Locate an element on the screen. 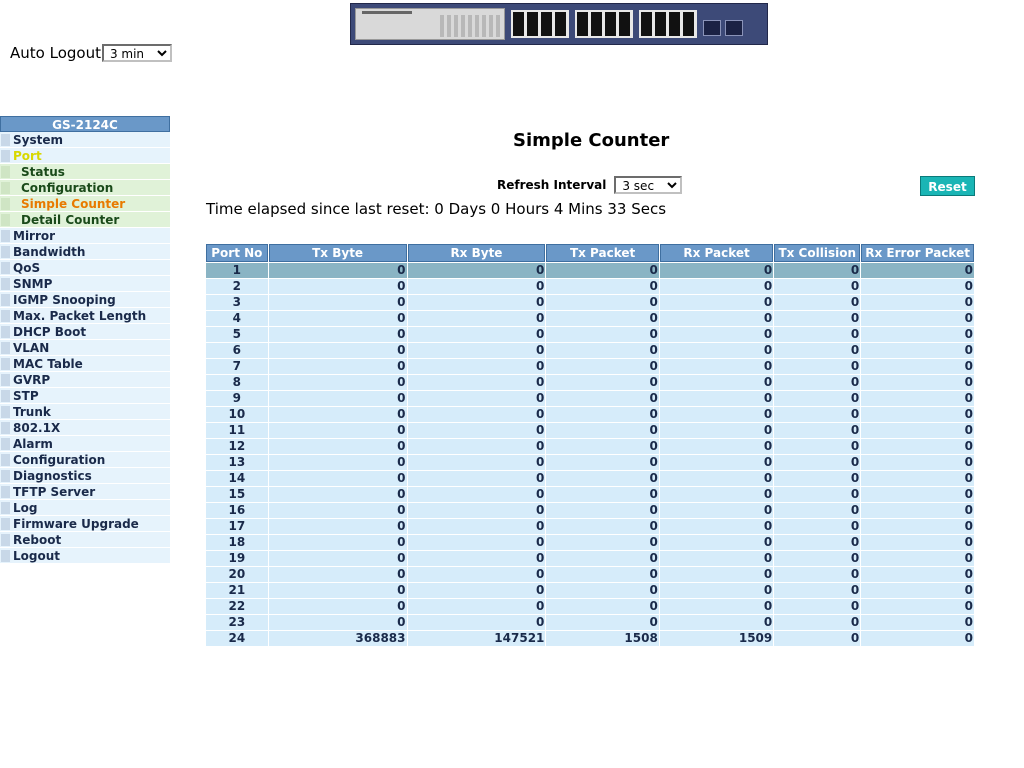 The width and height of the screenshot is (1024, 768). table-row: 1000000 is located at coordinates (590, 270).